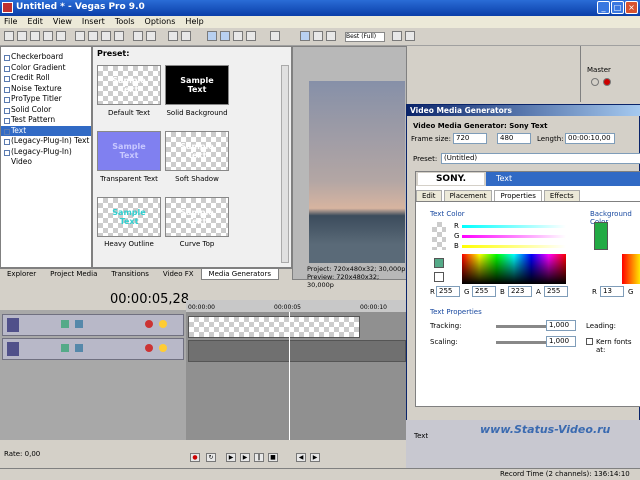 Image resolution: width=640 pixels, height=480 pixels. I want to click on red-value-input: 255, so click(448, 291).